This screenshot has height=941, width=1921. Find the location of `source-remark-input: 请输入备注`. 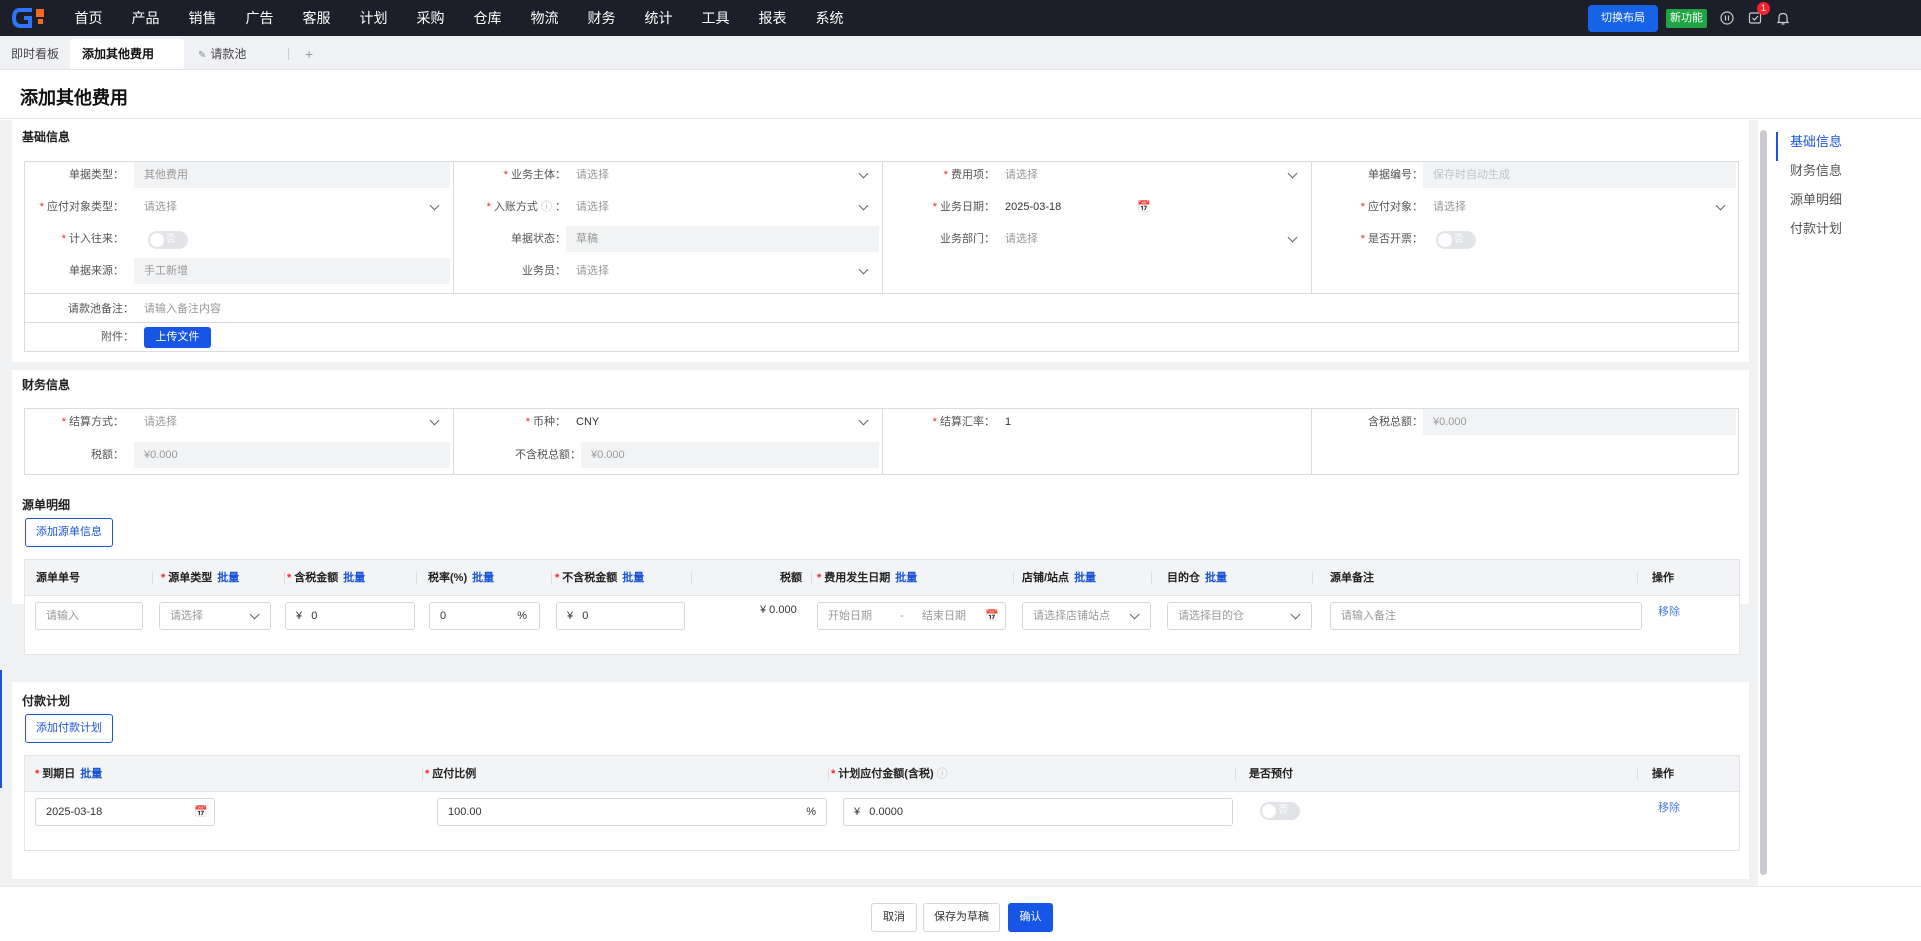

source-remark-input: 请输入备注 is located at coordinates (1486, 616).